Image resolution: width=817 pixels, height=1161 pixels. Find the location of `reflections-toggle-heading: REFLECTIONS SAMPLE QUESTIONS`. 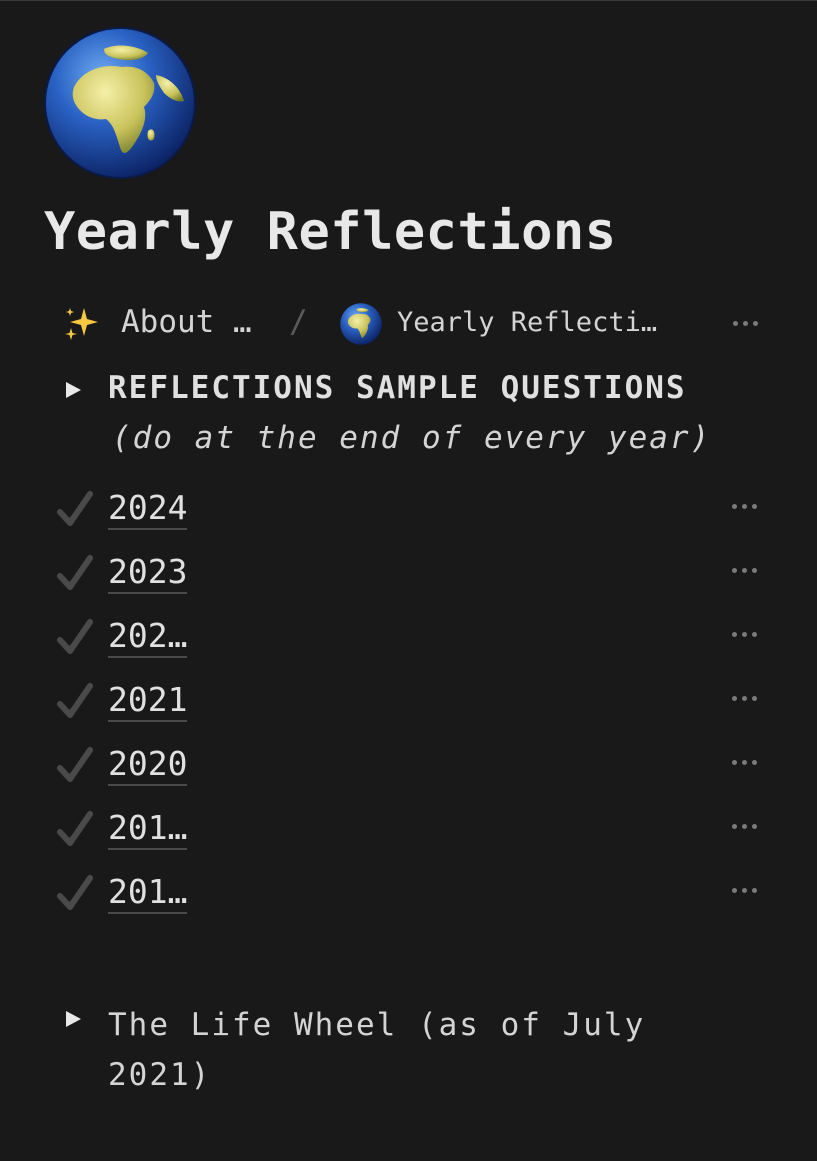

reflections-toggle-heading: REFLECTIONS SAMPLE QUESTIONS is located at coordinates (397, 388).